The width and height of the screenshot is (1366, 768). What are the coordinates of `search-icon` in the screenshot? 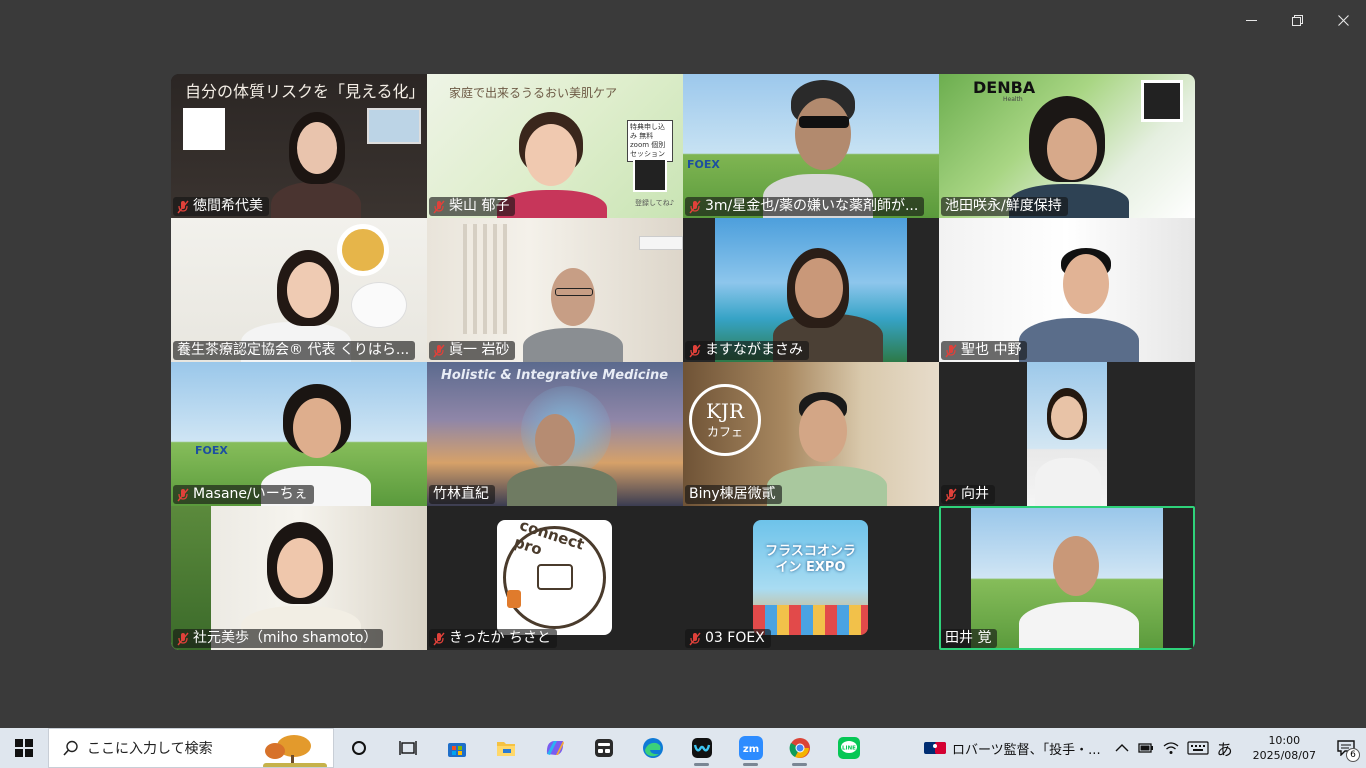 It's located at (70, 748).